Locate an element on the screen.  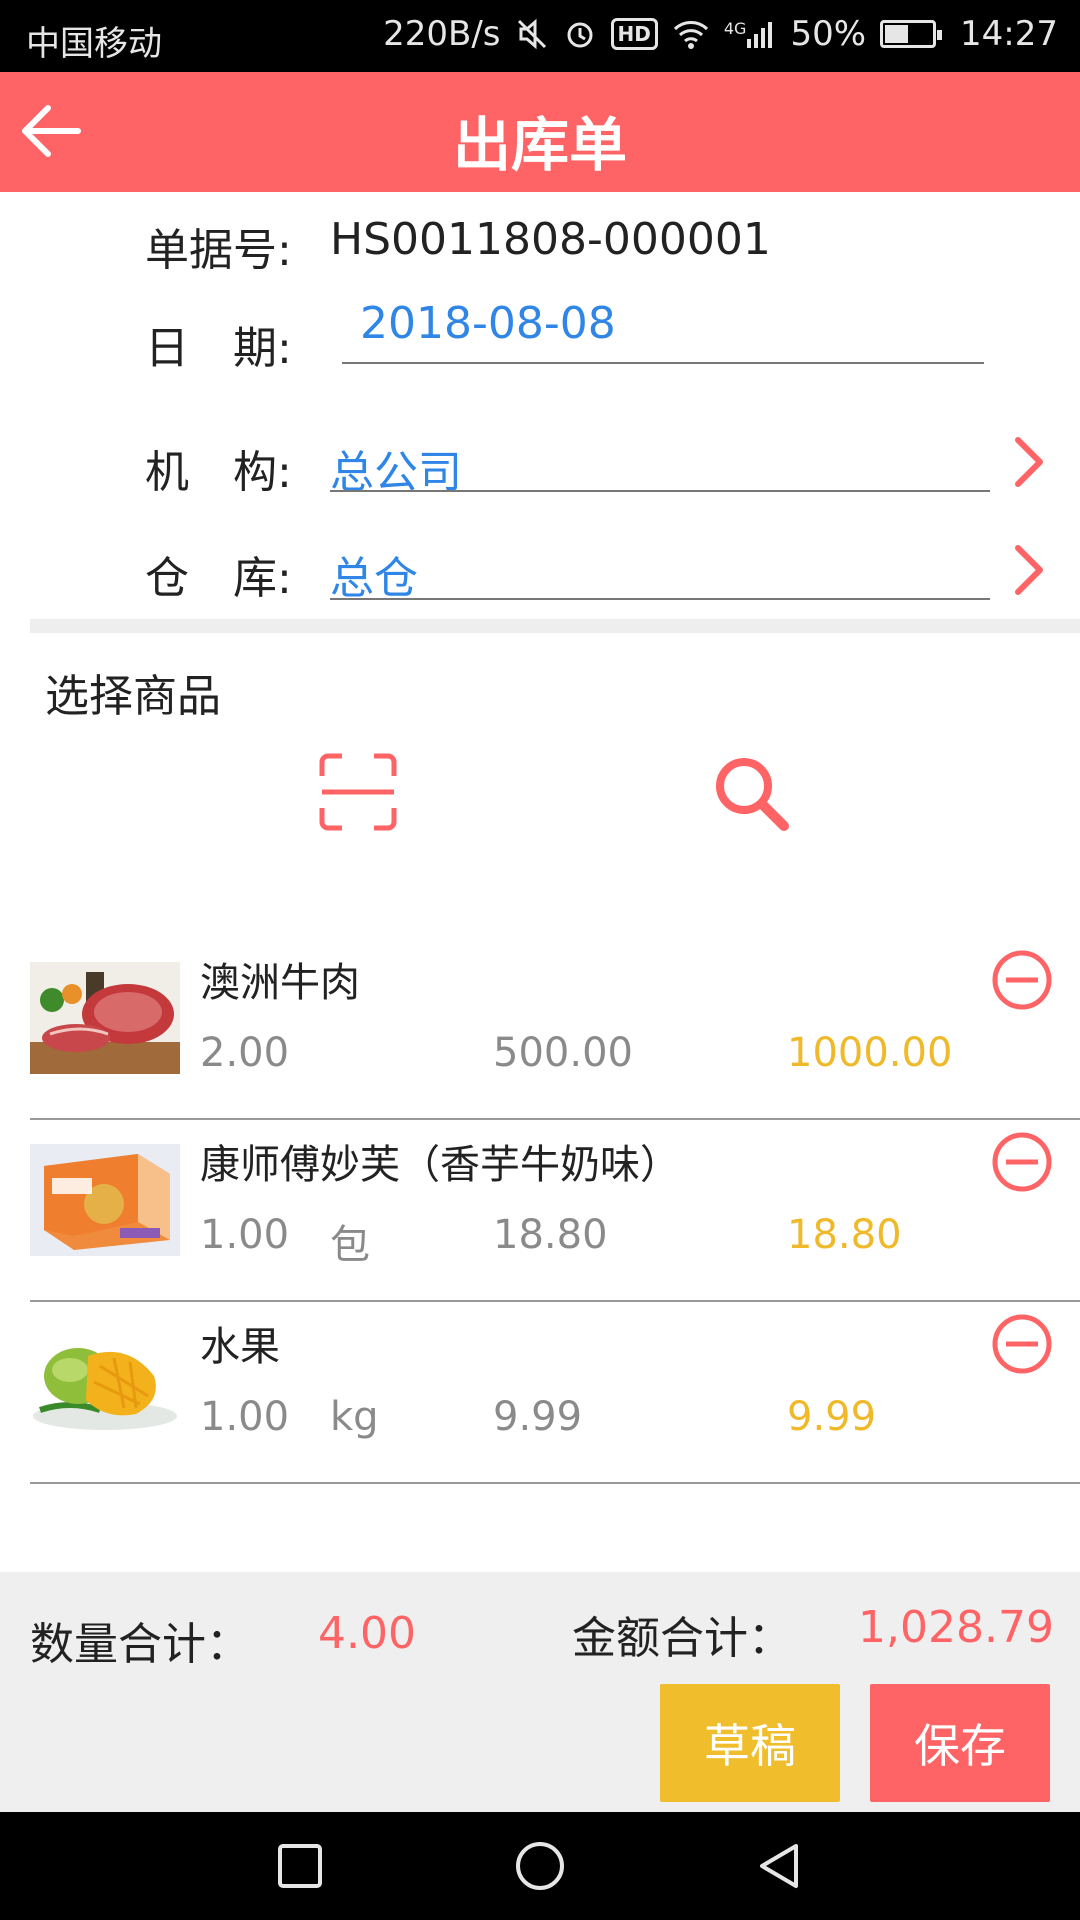
recents-square-icon is located at coordinates (300, 1866).